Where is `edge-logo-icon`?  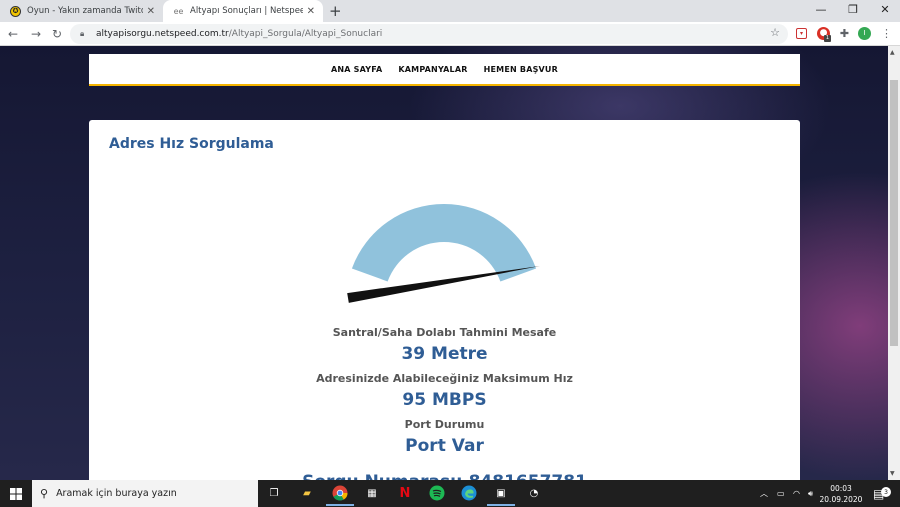 edge-logo-icon is located at coordinates (469, 493).